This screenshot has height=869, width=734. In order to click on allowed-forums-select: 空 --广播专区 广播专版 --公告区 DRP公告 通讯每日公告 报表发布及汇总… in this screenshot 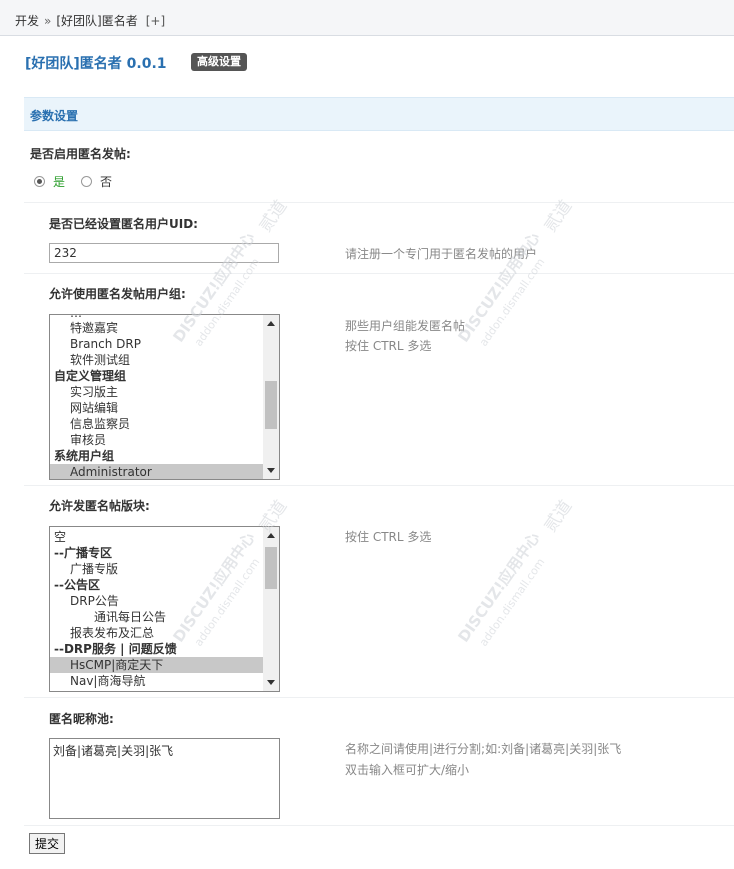, I will do `click(164, 609)`.